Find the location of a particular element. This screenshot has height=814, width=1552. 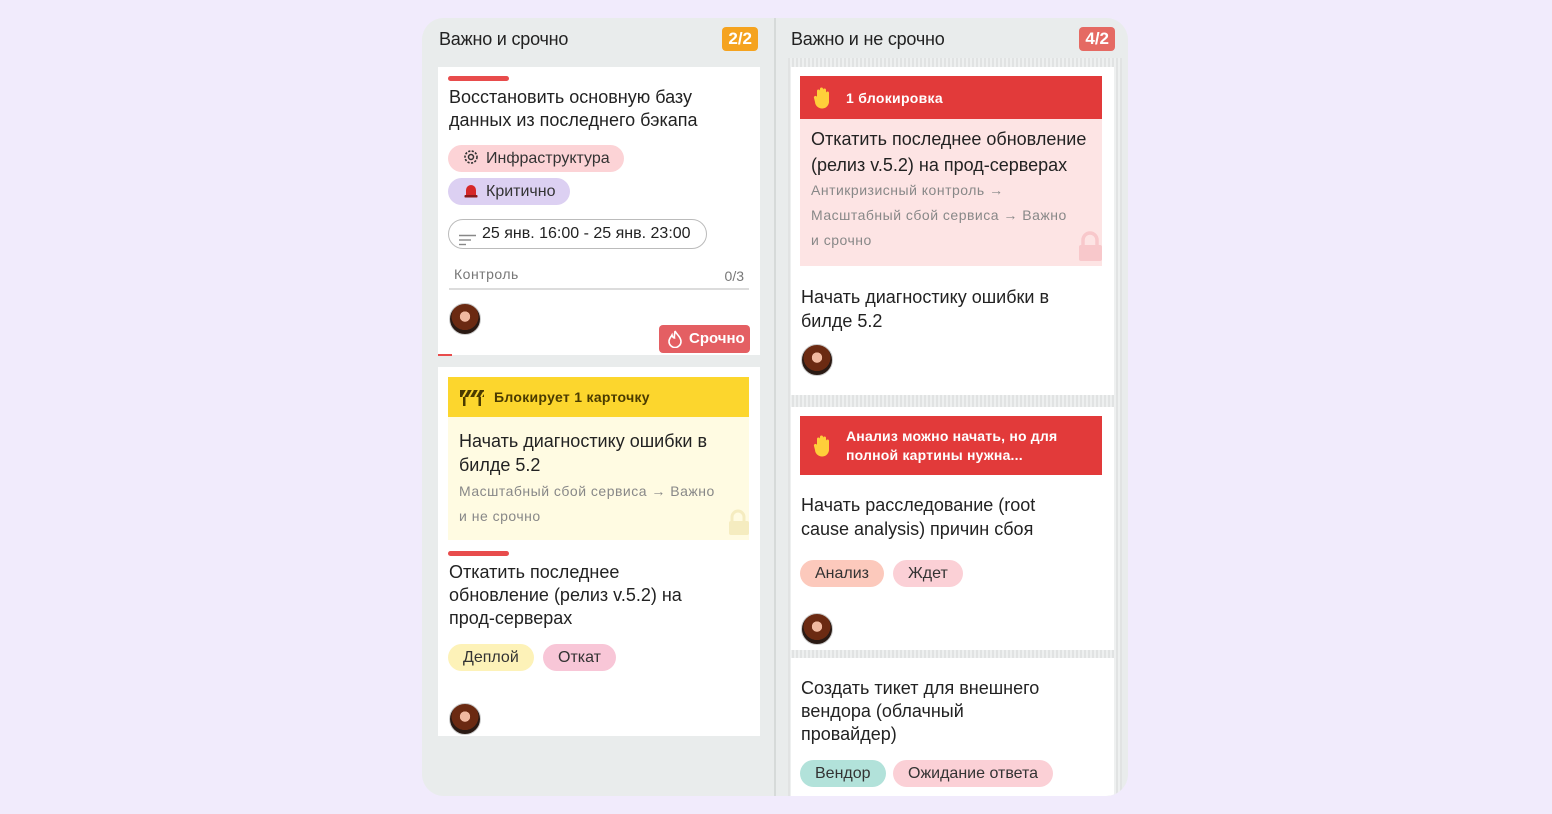

gear-icon is located at coordinates (471, 157).